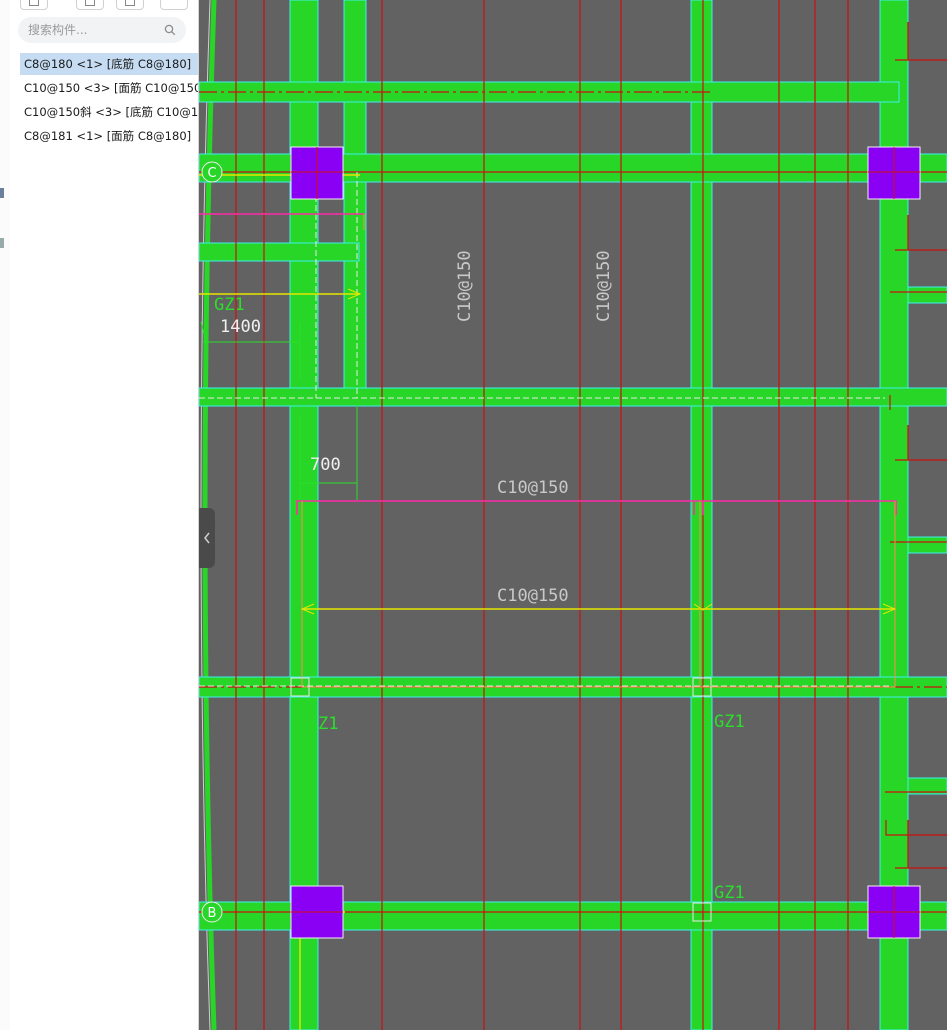 This screenshot has width=947, height=1030. What do you see at coordinates (325, 465) in the screenshot?
I see `label-dim-700: 700` at bounding box center [325, 465].